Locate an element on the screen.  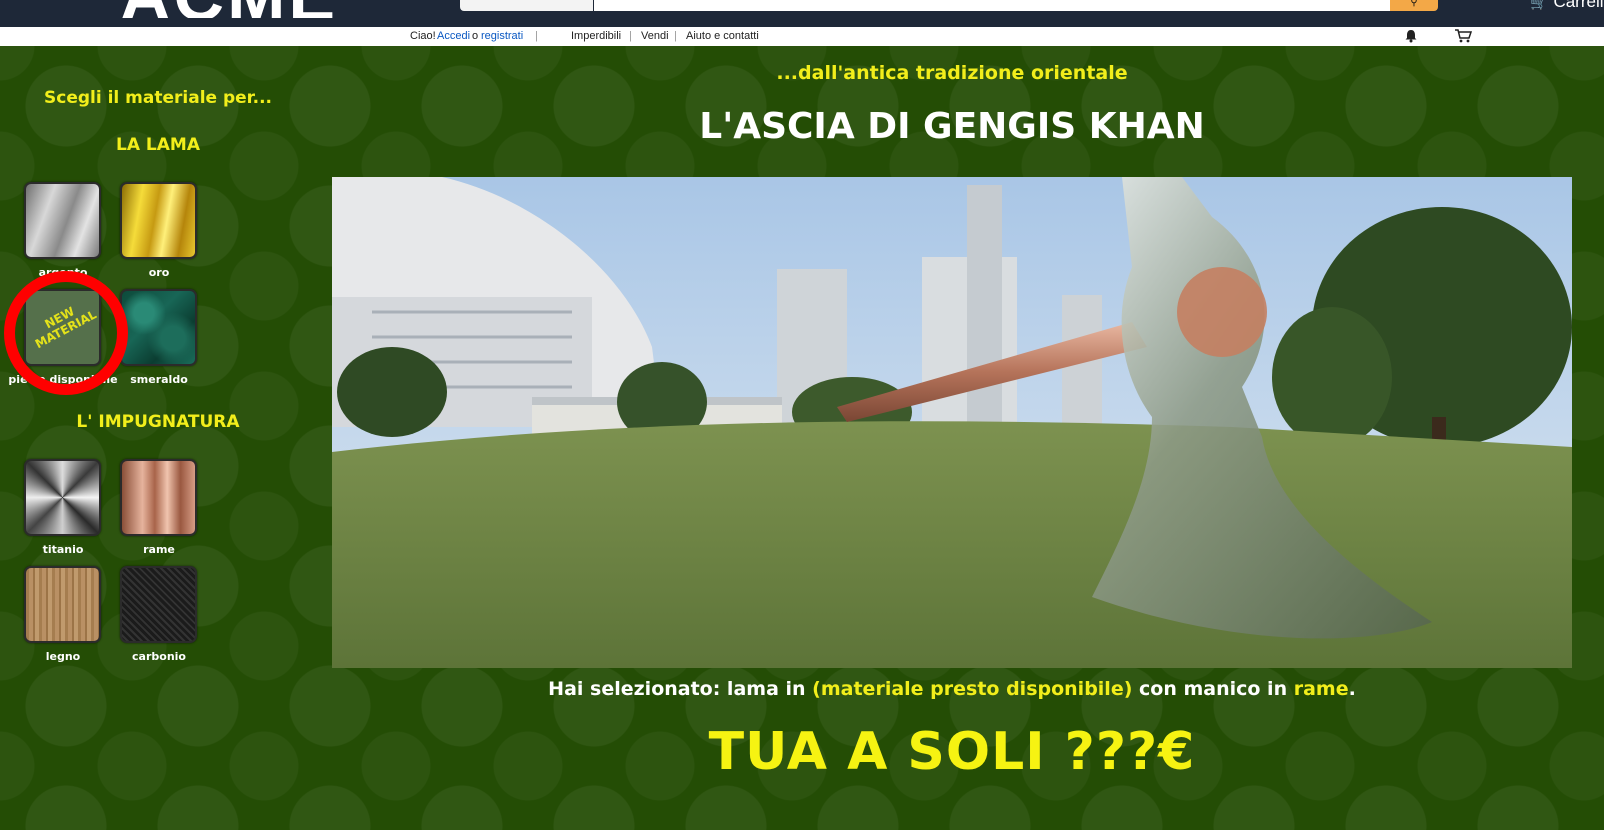
selection-prefix: Hai selezionato: lama in is located at coordinates (680, 689).